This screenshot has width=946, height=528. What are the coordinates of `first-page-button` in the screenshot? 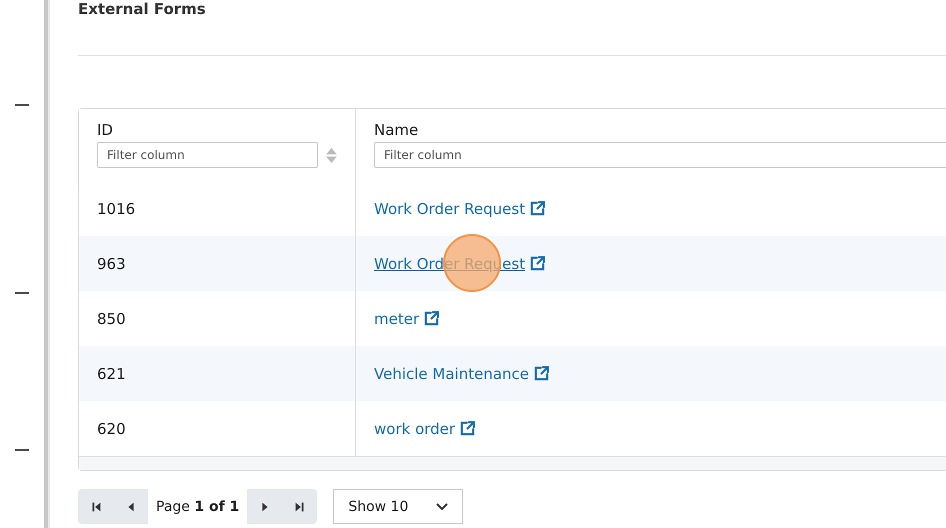 It's located at (95, 506).